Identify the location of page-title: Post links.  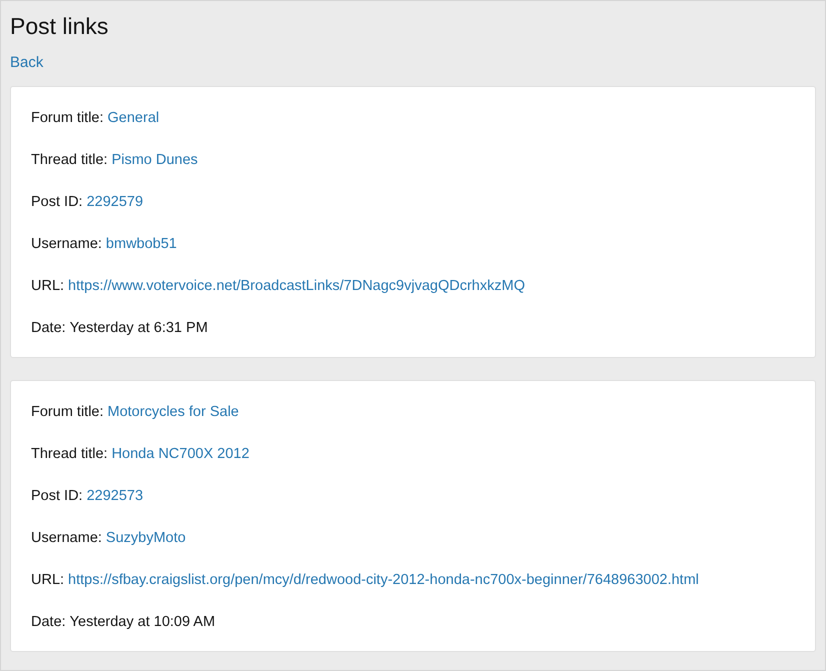
(59, 26).